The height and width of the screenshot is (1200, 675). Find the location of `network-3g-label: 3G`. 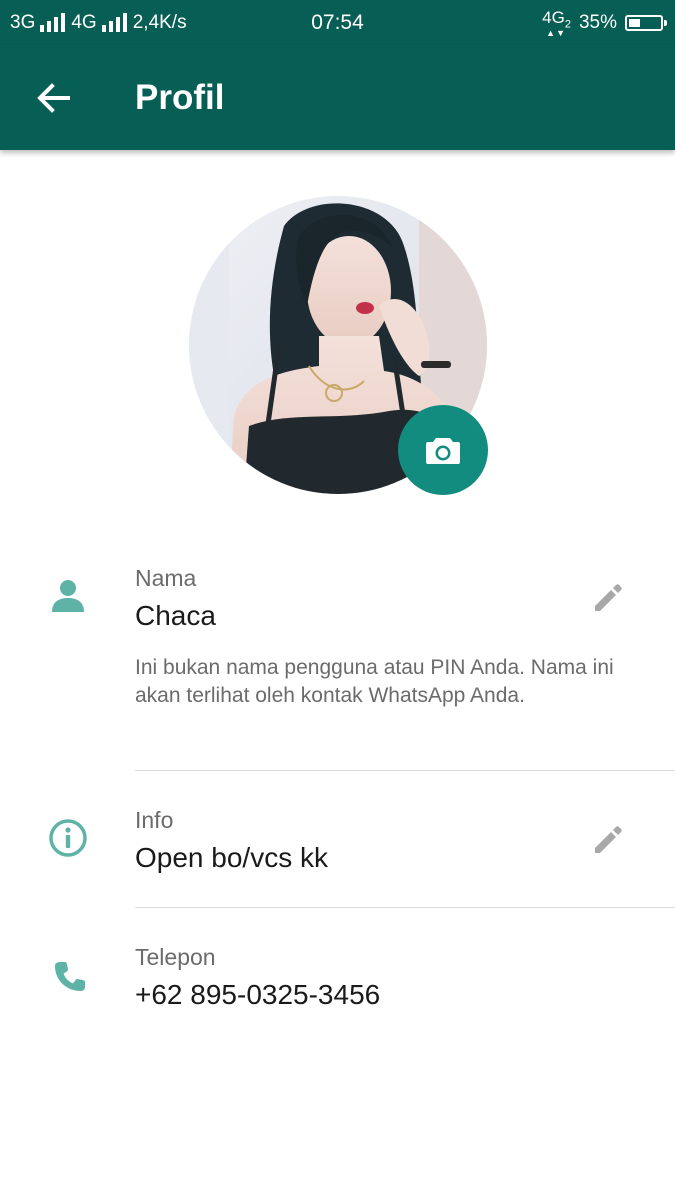

network-3g-label: 3G is located at coordinates (23, 22).